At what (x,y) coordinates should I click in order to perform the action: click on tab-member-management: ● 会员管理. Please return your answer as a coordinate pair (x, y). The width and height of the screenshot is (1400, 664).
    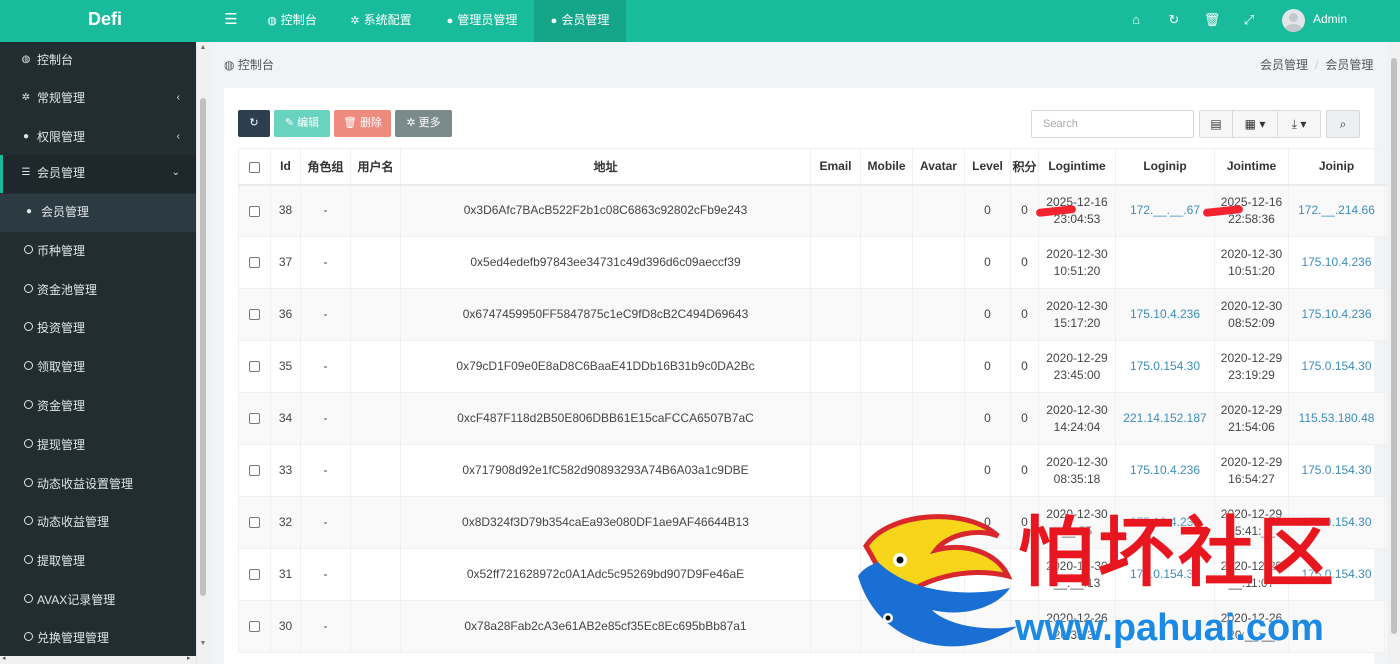
    Looking at the image, I should click on (580, 21).